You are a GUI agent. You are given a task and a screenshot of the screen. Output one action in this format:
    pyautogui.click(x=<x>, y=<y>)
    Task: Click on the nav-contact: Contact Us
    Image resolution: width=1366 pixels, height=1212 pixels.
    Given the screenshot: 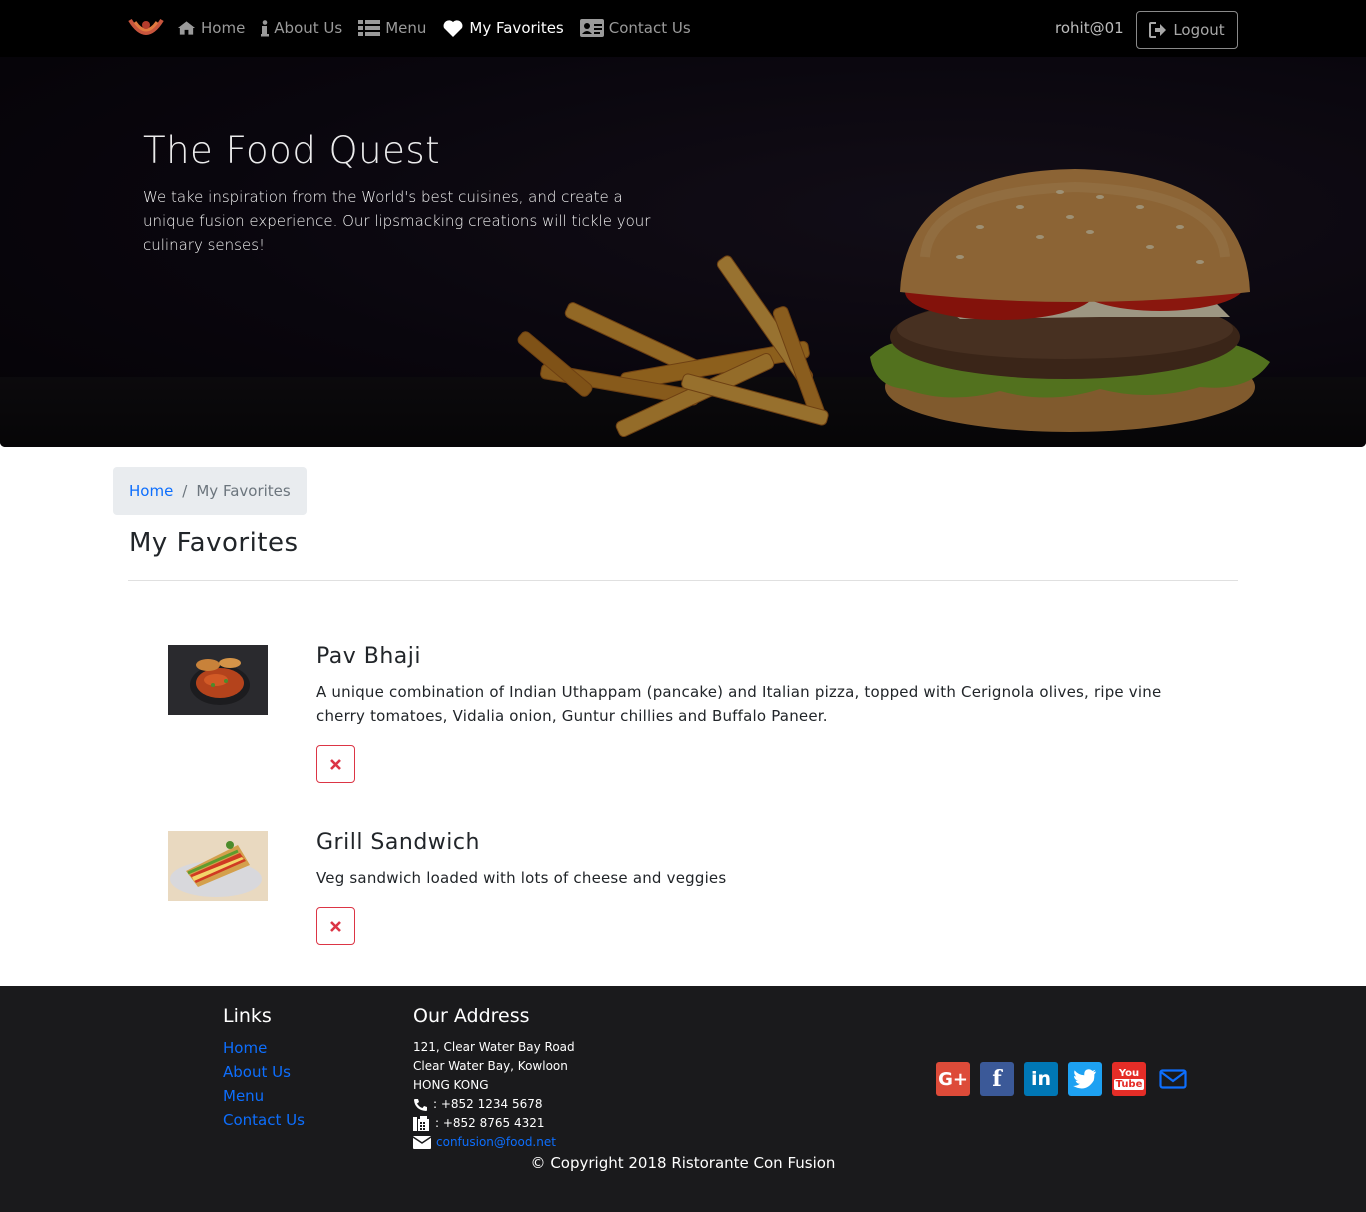 What is the action you would take?
    pyautogui.click(x=635, y=28)
    